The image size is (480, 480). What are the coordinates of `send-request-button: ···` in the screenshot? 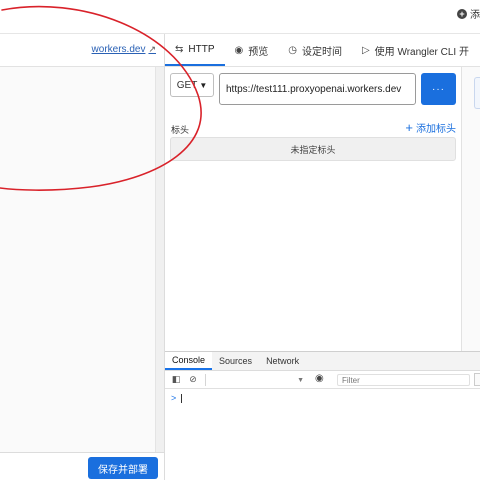 It's located at (438, 89).